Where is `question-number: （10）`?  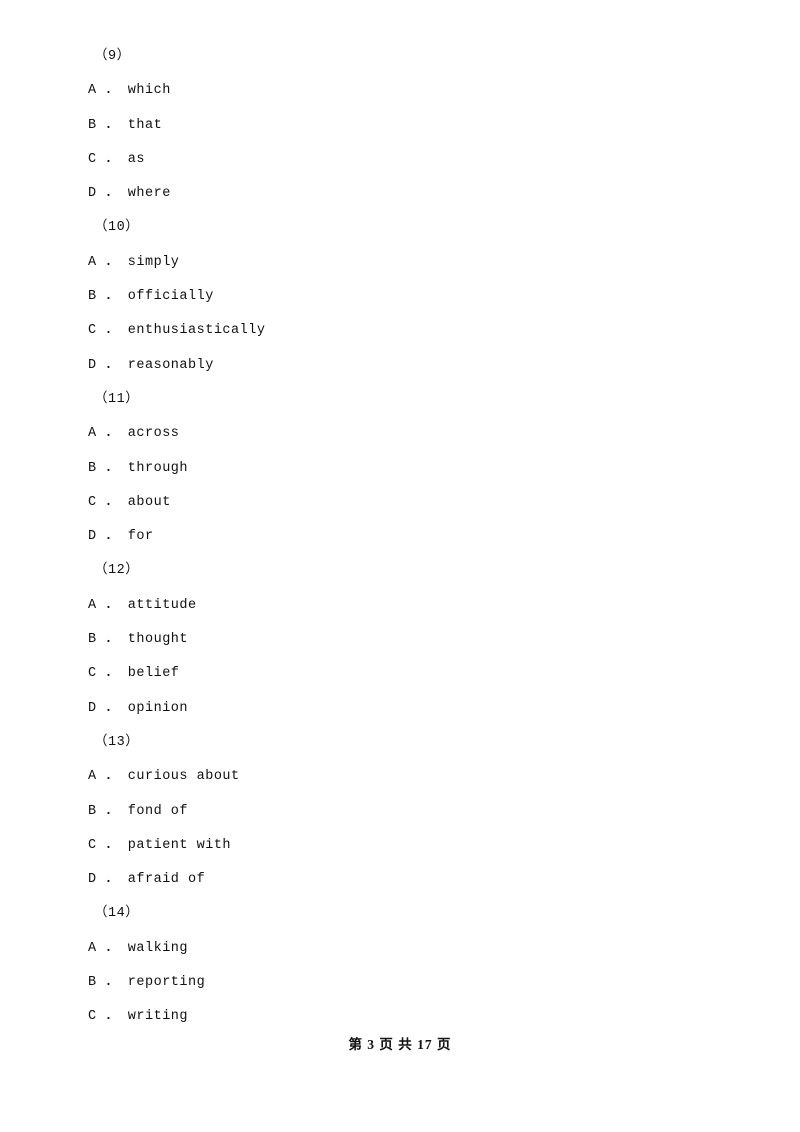 question-number: （10） is located at coordinates (117, 228).